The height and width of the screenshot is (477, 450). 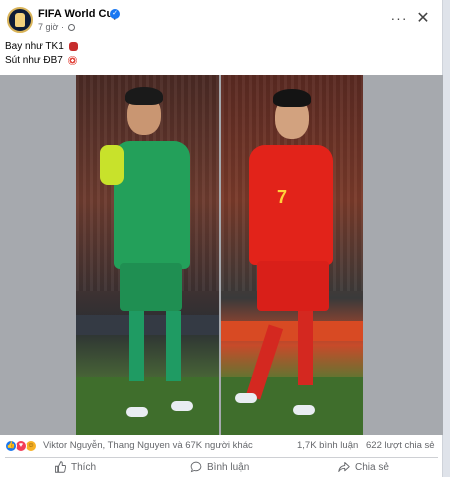 What do you see at coordinates (79, 14) in the screenshot?
I see `page-name-link: FIFA World Cup` at bounding box center [79, 14].